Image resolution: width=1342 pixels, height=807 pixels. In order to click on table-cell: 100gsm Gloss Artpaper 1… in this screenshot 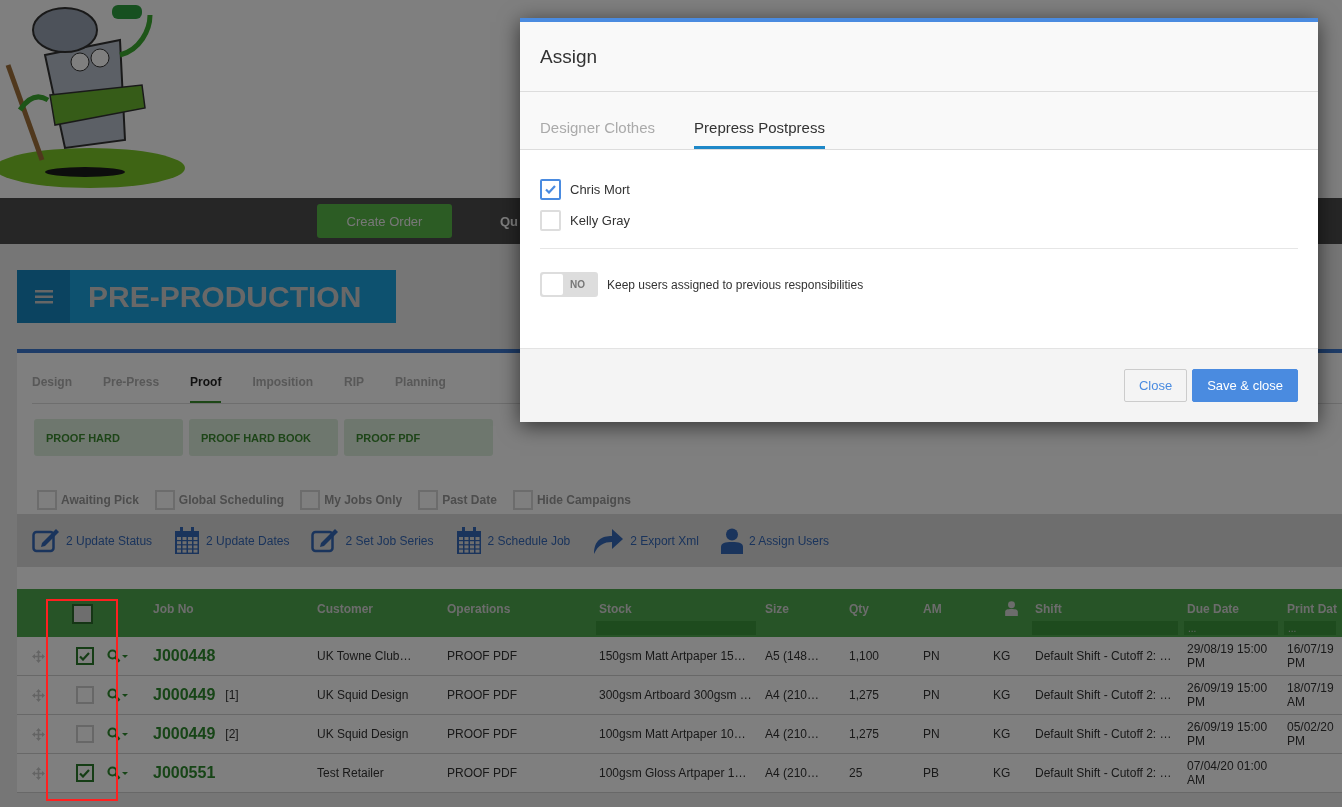, I will do `click(673, 773)`.